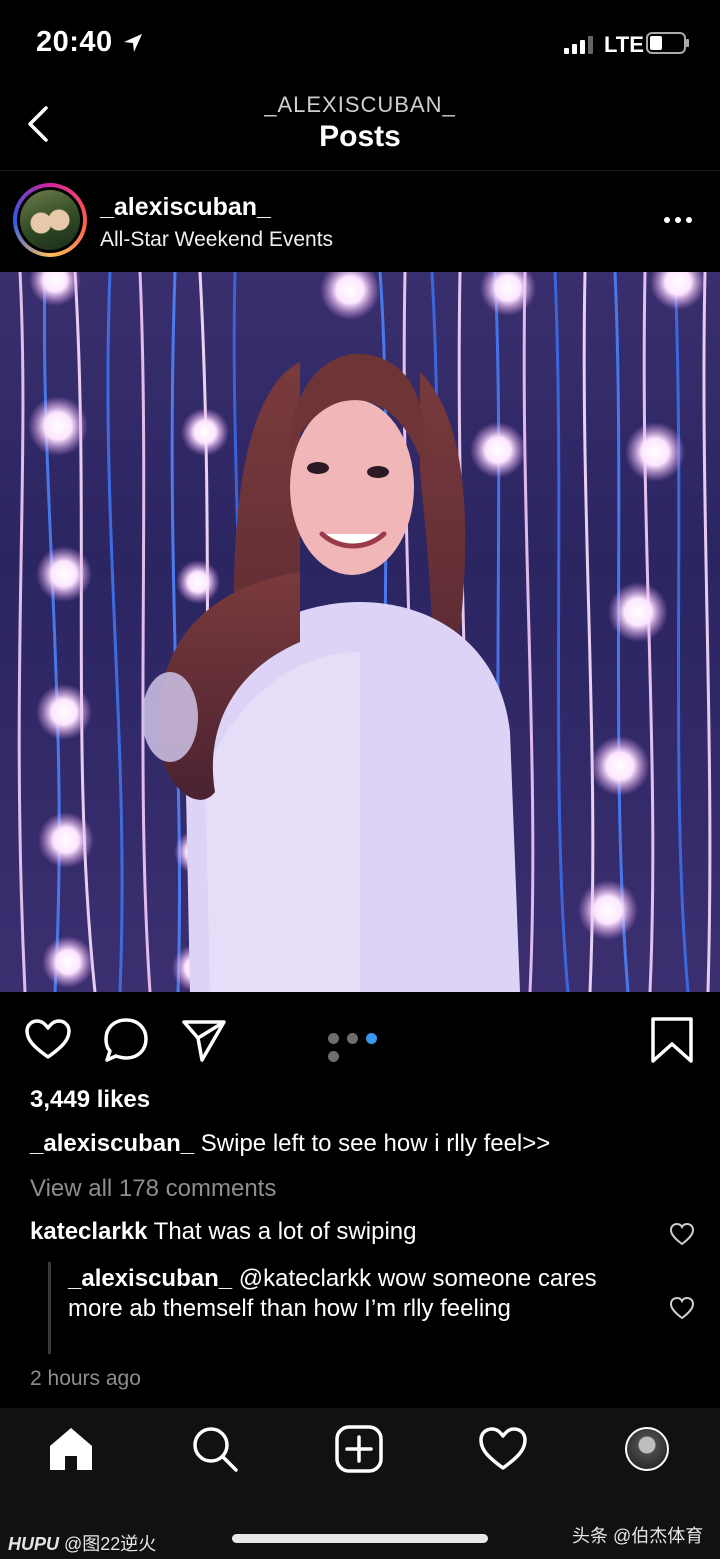 The image size is (720, 1559). What do you see at coordinates (667, 43) in the screenshot?
I see `battery-icon` at bounding box center [667, 43].